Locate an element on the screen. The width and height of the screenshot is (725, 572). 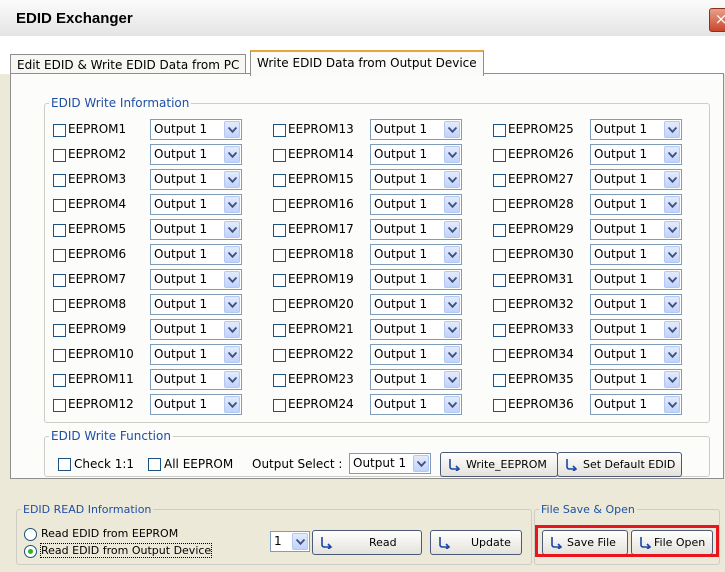
read-from-eeprom-radio is located at coordinates (30, 534).